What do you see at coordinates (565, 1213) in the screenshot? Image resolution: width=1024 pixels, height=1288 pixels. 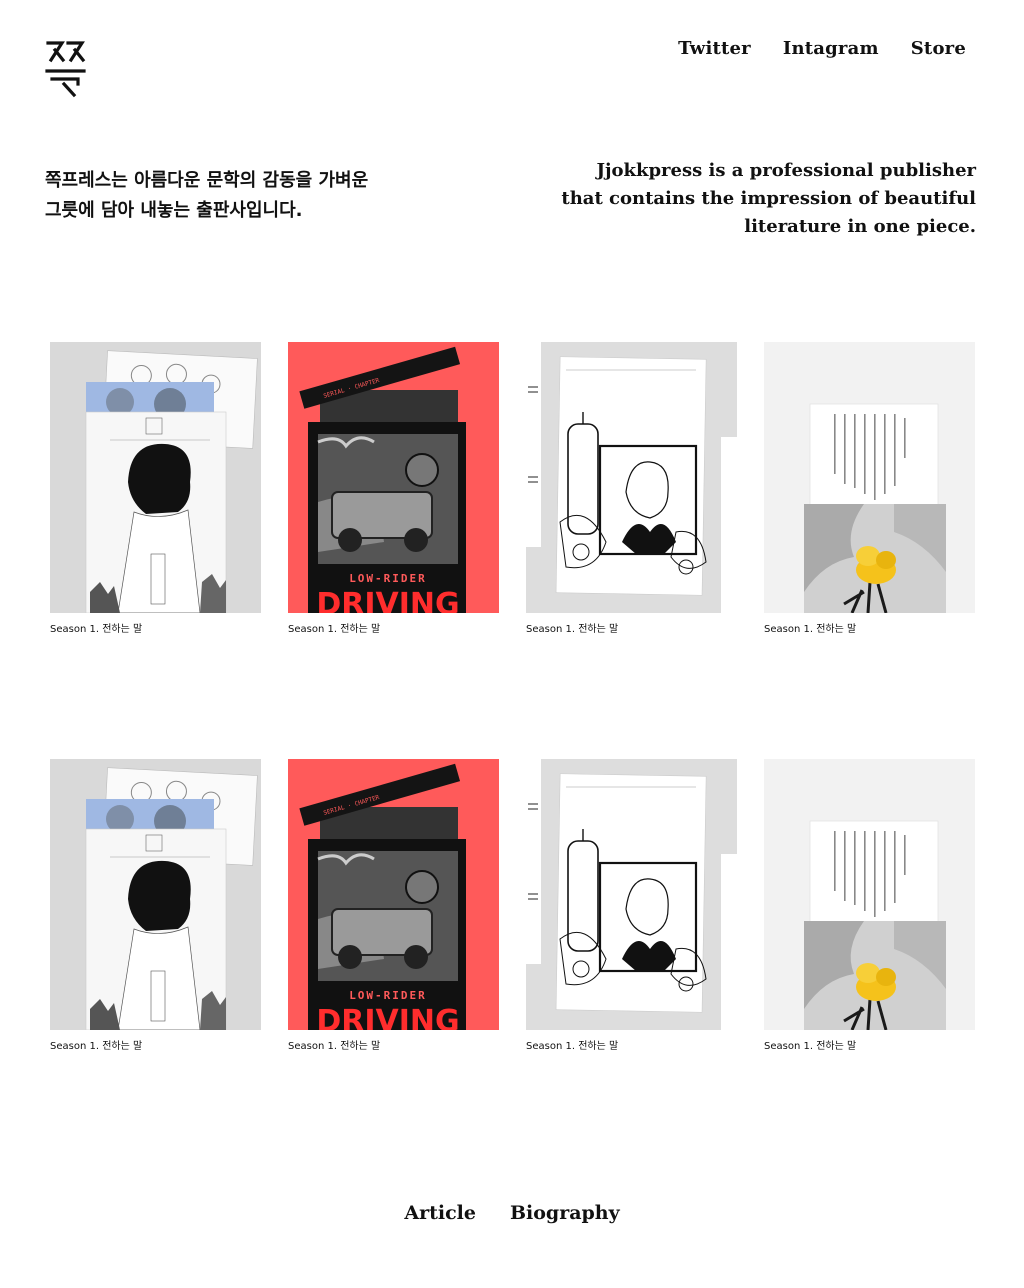 I see `footer-biography-link: Biography` at bounding box center [565, 1213].